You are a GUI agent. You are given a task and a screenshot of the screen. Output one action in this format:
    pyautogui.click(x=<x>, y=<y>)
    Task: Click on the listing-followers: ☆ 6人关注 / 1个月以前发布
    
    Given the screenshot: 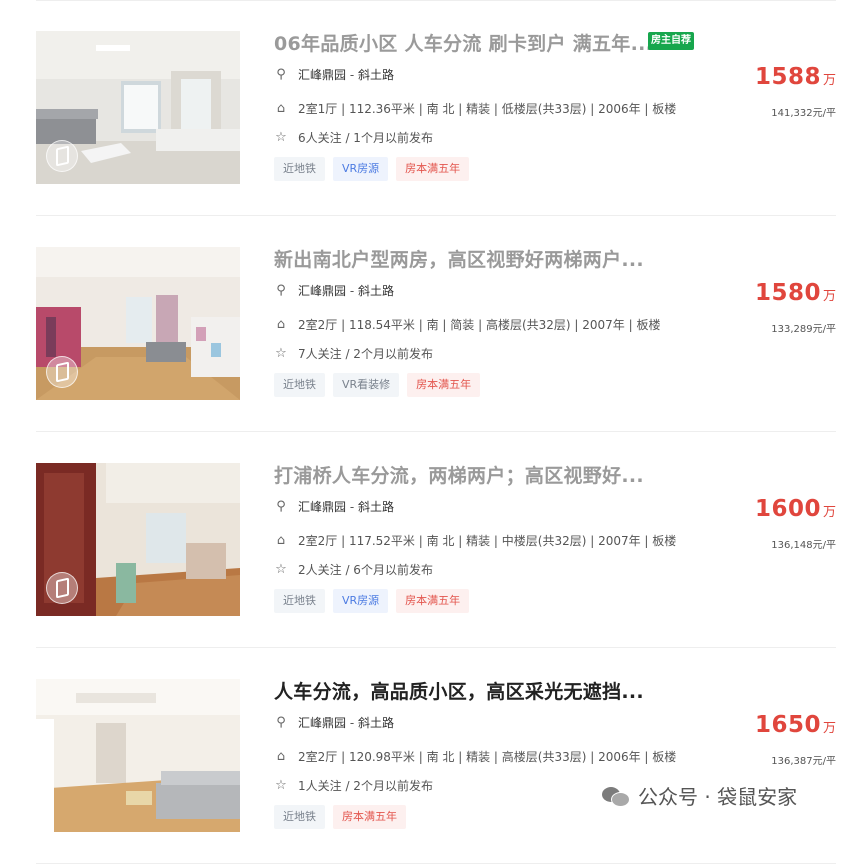 What is the action you would take?
    pyautogui.click(x=353, y=137)
    